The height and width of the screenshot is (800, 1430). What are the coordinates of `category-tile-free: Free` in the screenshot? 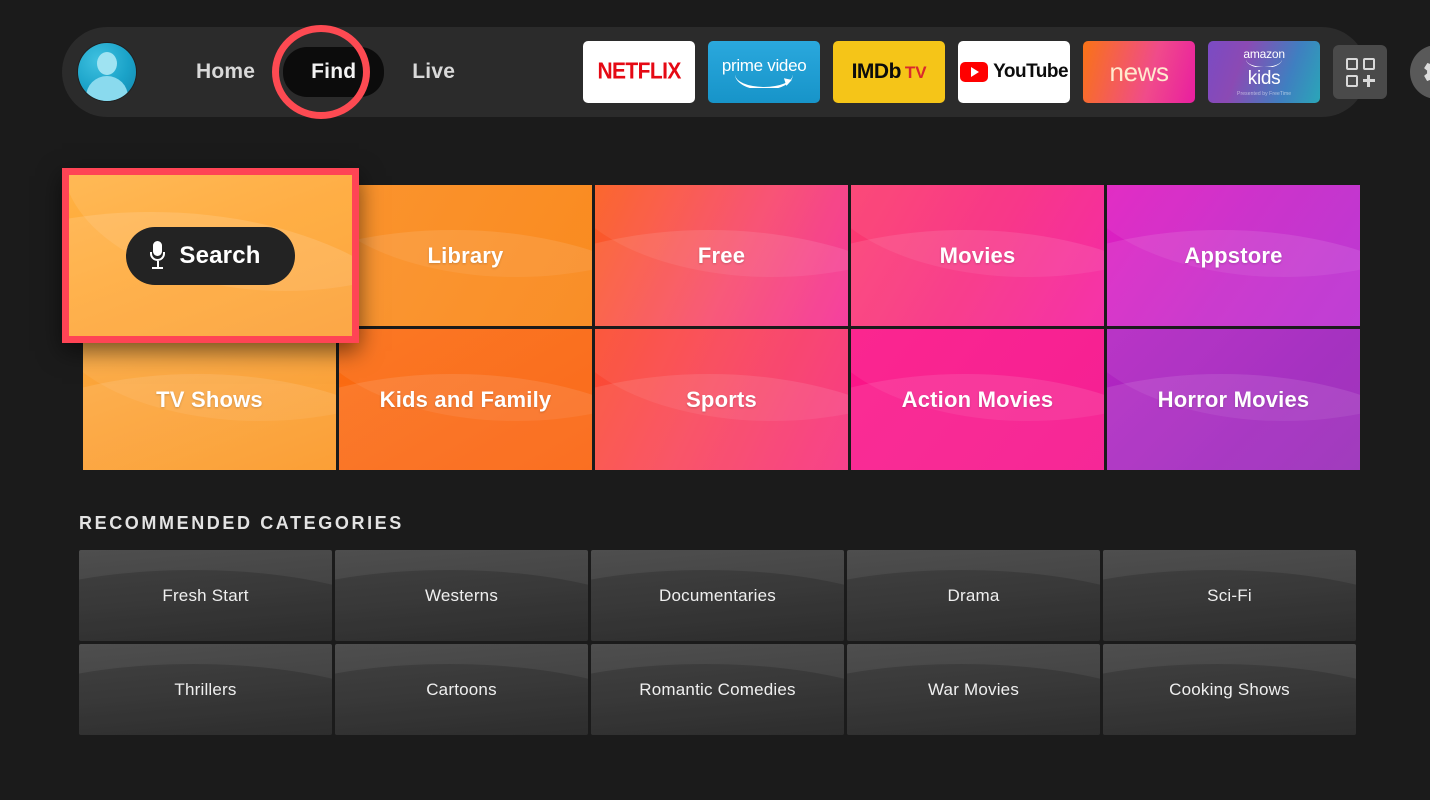 It's located at (721, 255).